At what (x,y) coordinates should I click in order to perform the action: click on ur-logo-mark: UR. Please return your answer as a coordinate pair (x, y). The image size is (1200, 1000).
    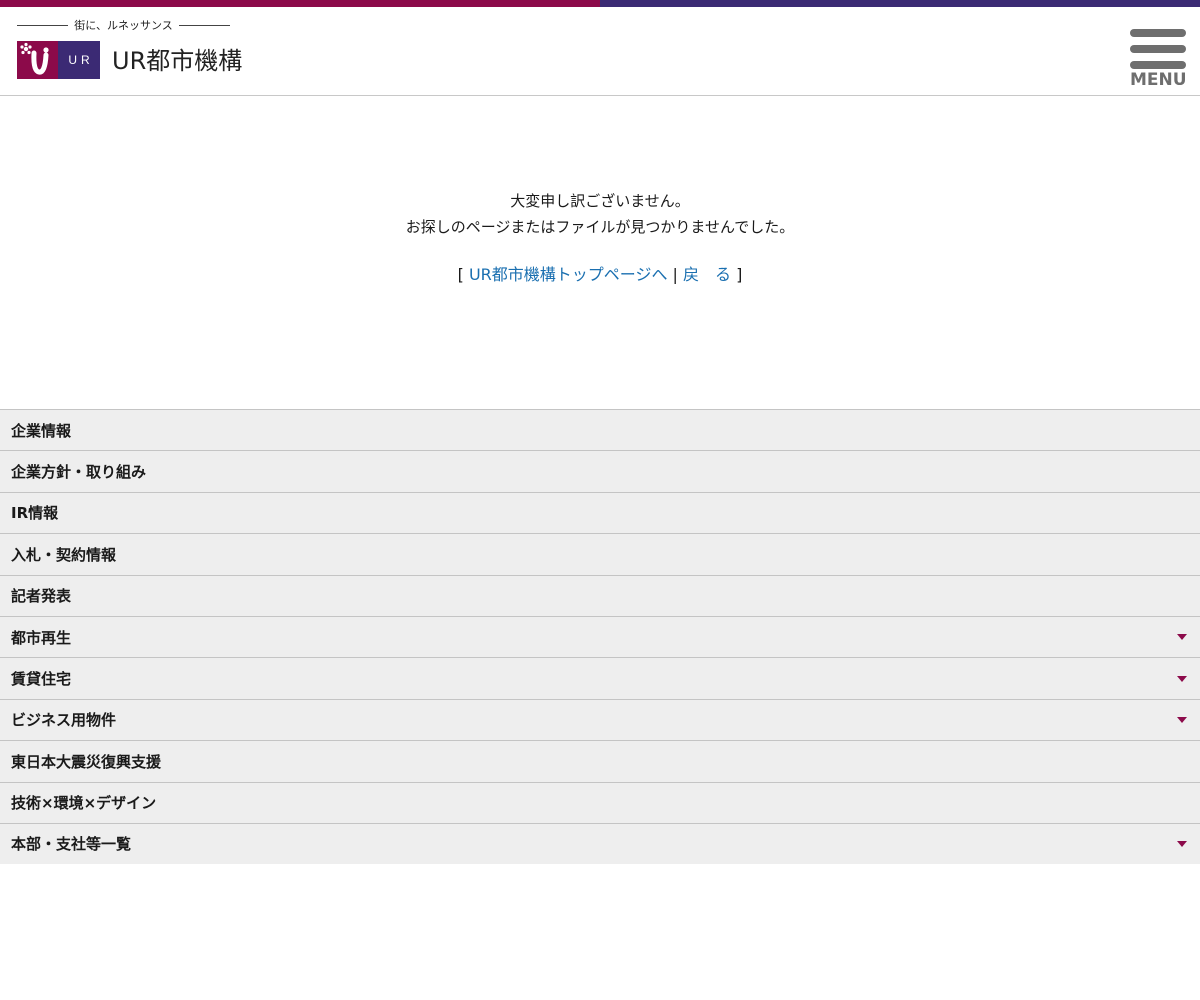
    Looking at the image, I should click on (58, 60).